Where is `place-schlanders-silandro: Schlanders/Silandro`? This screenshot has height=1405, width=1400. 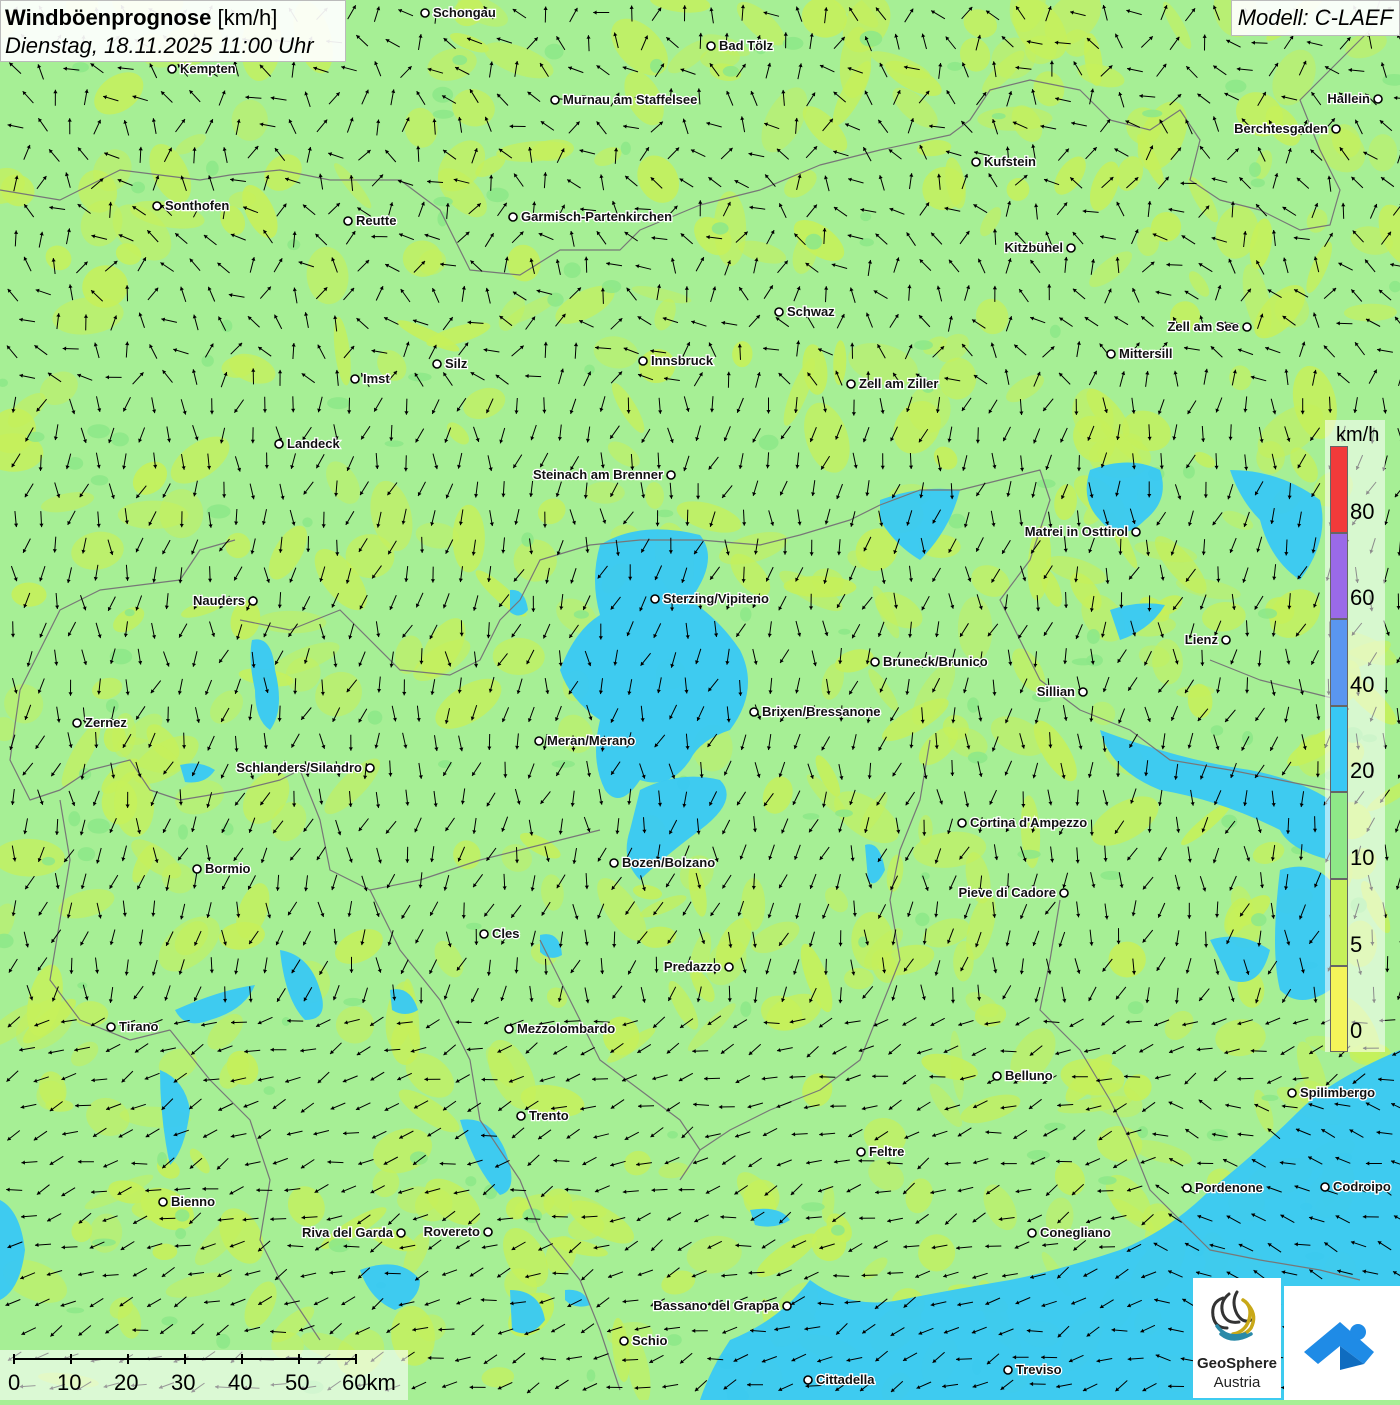 place-schlanders-silandro: Schlanders/Silandro is located at coordinates (305, 767).